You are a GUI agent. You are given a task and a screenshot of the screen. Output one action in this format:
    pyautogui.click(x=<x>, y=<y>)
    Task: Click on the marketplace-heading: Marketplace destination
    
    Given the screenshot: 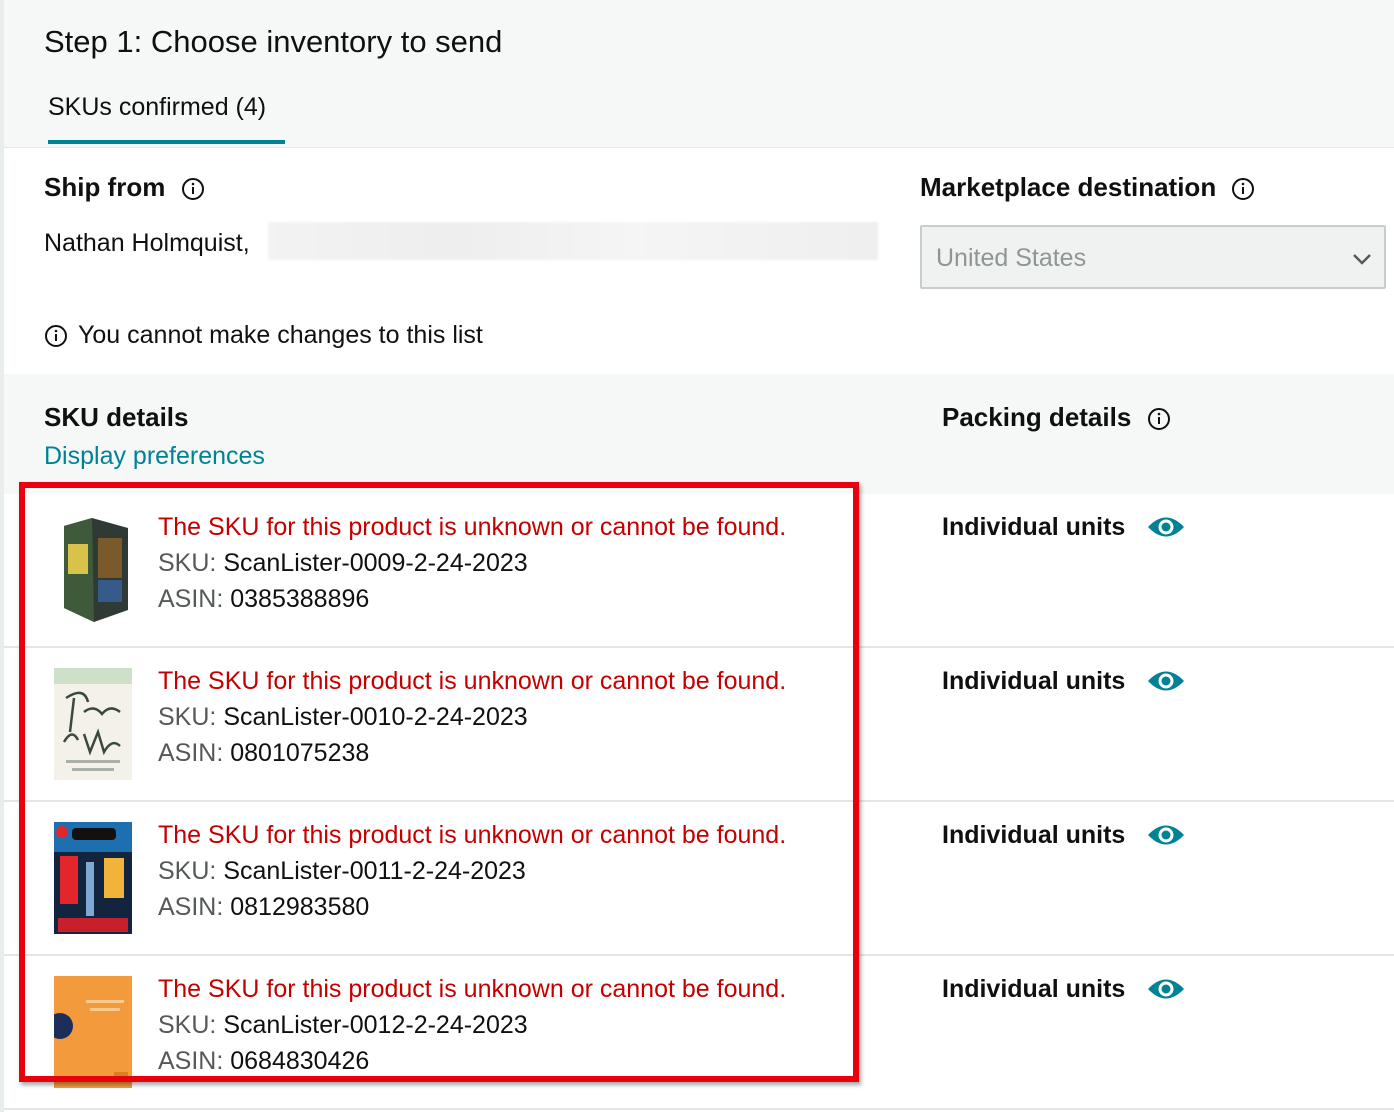 What is the action you would take?
    pyautogui.click(x=1087, y=187)
    